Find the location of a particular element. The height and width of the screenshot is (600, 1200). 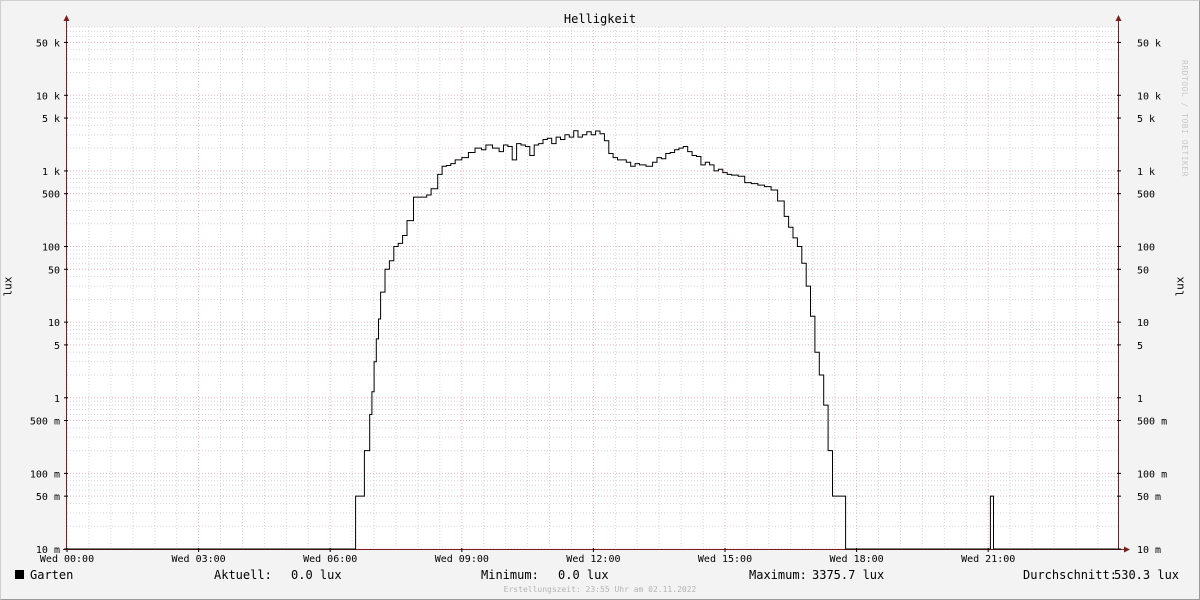

chart-title: Helligkeit is located at coordinates (600, 19).